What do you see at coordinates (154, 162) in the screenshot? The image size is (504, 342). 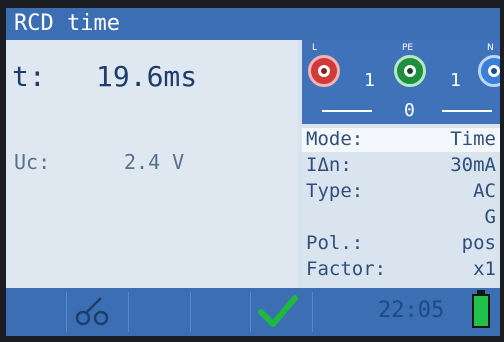 I see `contact-voltage-value: 2.4 V` at bounding box center [154, 162].